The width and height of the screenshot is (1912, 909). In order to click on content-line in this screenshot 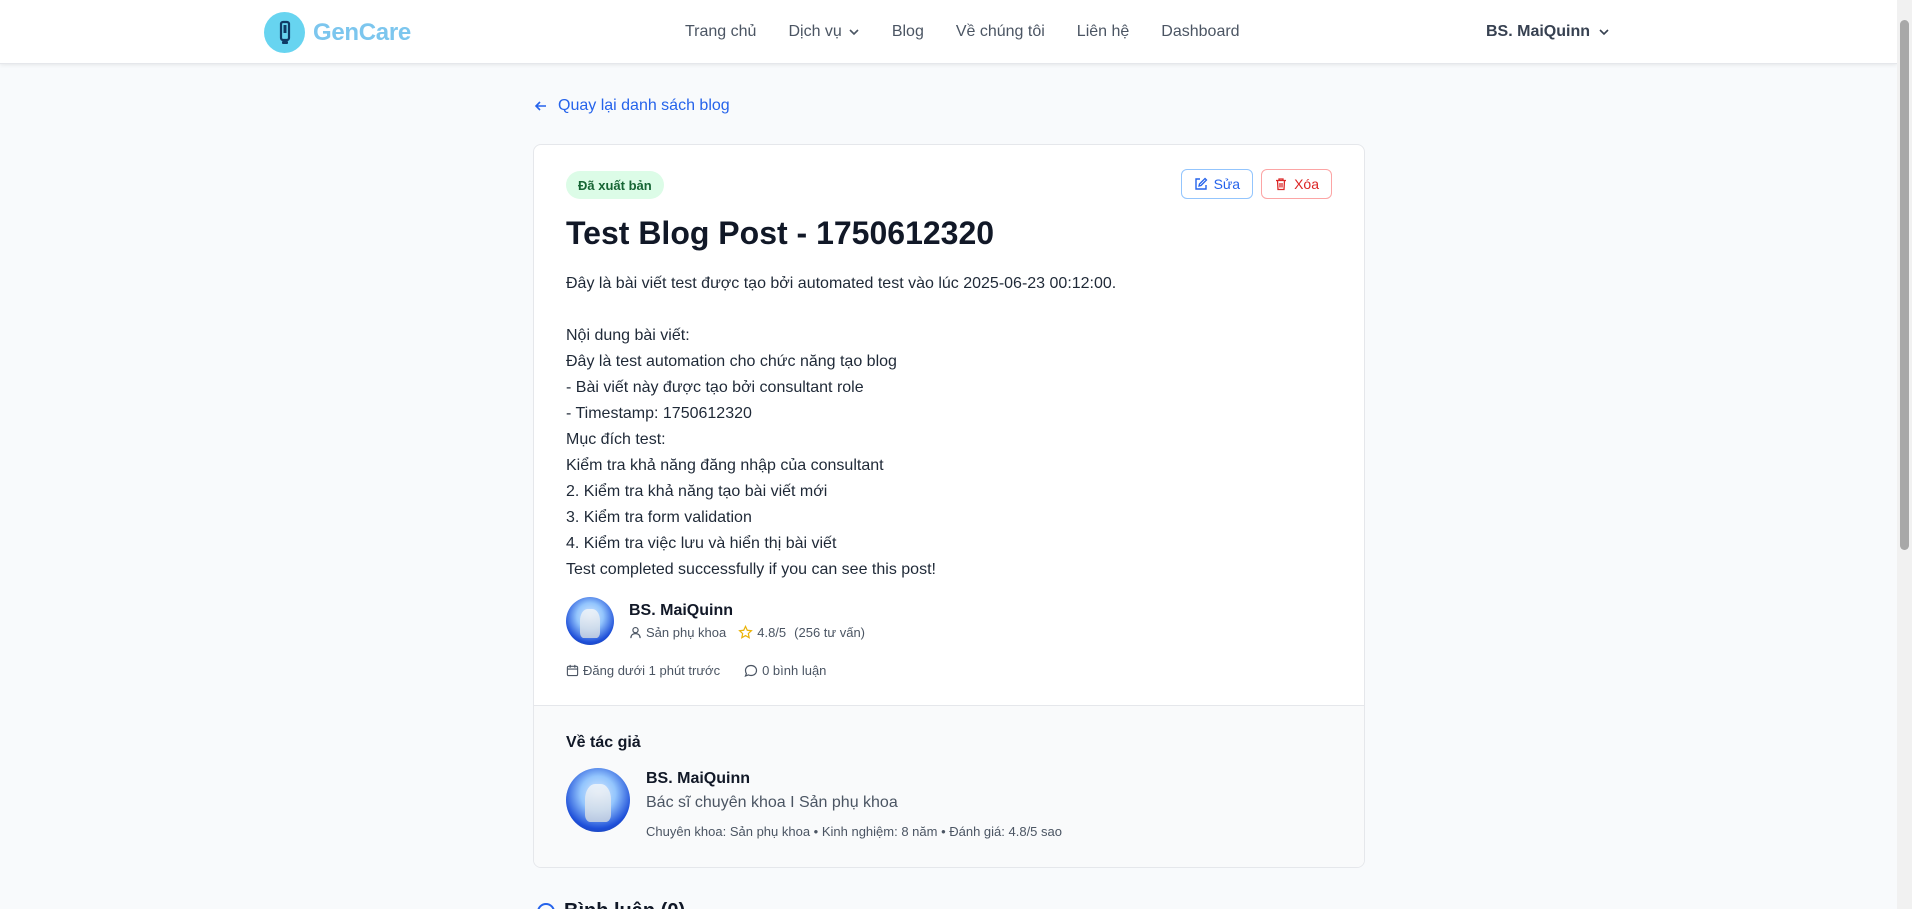, I will do `click(841, 310)`.